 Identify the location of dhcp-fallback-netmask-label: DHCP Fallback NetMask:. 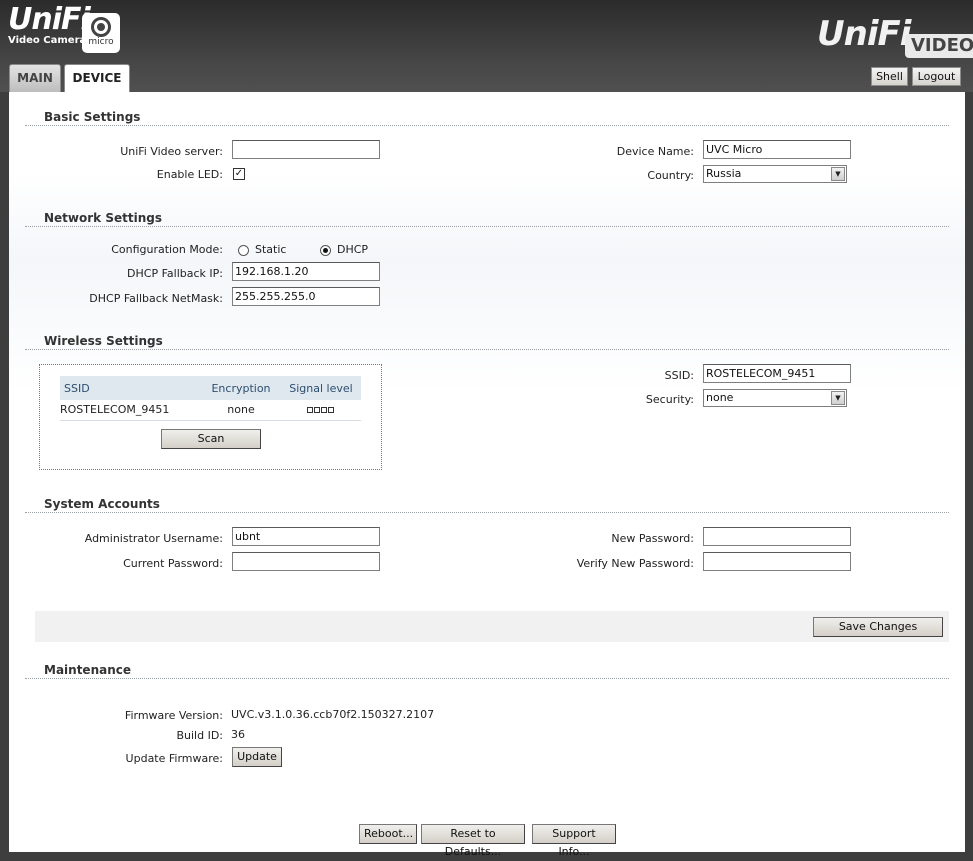
(156, 298).